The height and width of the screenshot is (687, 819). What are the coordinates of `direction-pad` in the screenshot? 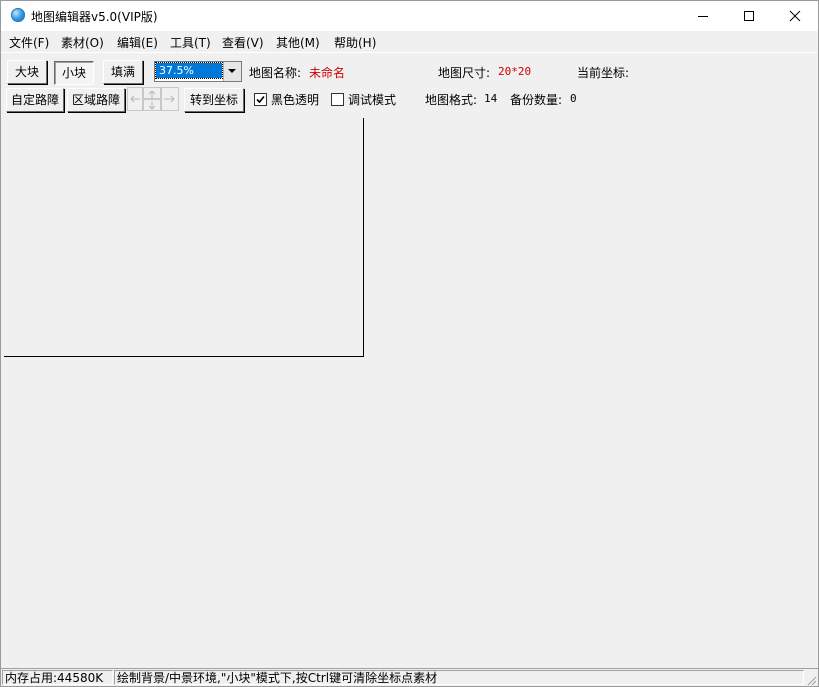 It's located at (153, 99).